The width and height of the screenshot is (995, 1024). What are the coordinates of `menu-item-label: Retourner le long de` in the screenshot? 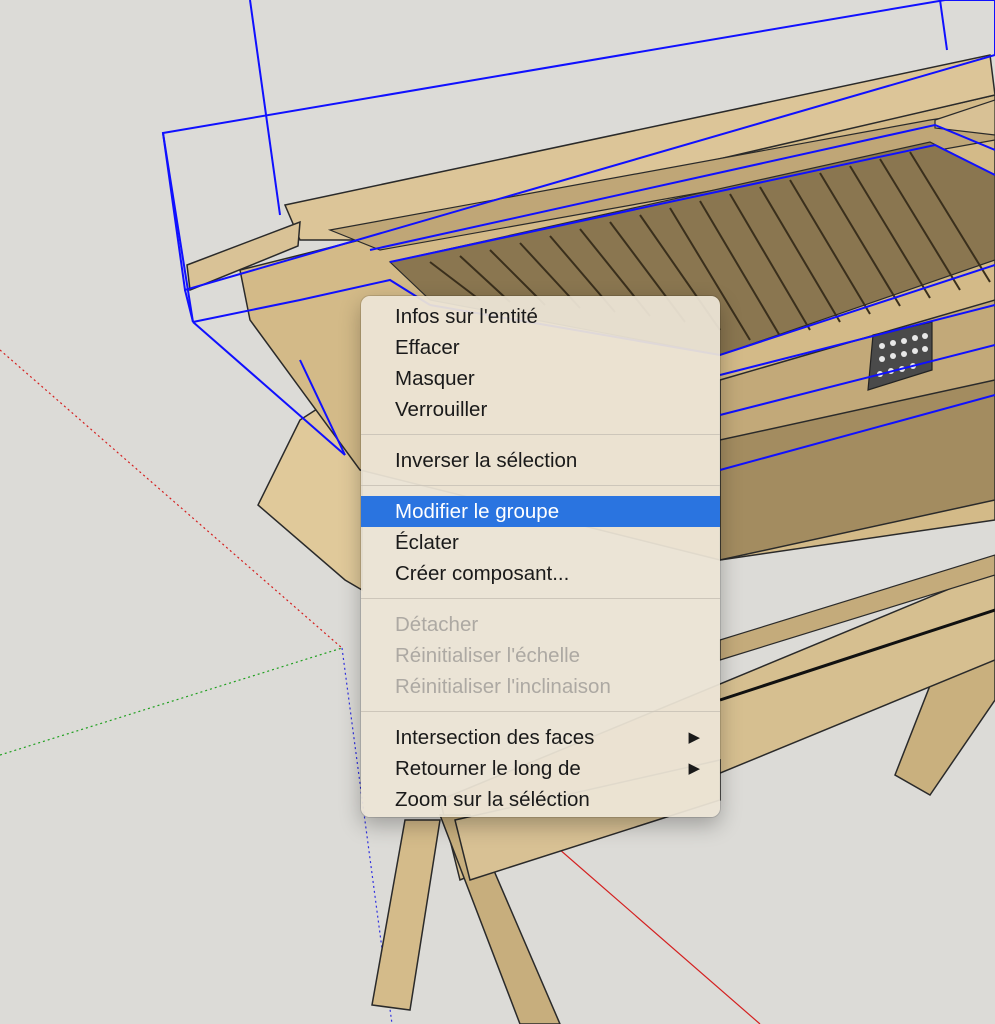 It's located at (488, 768).